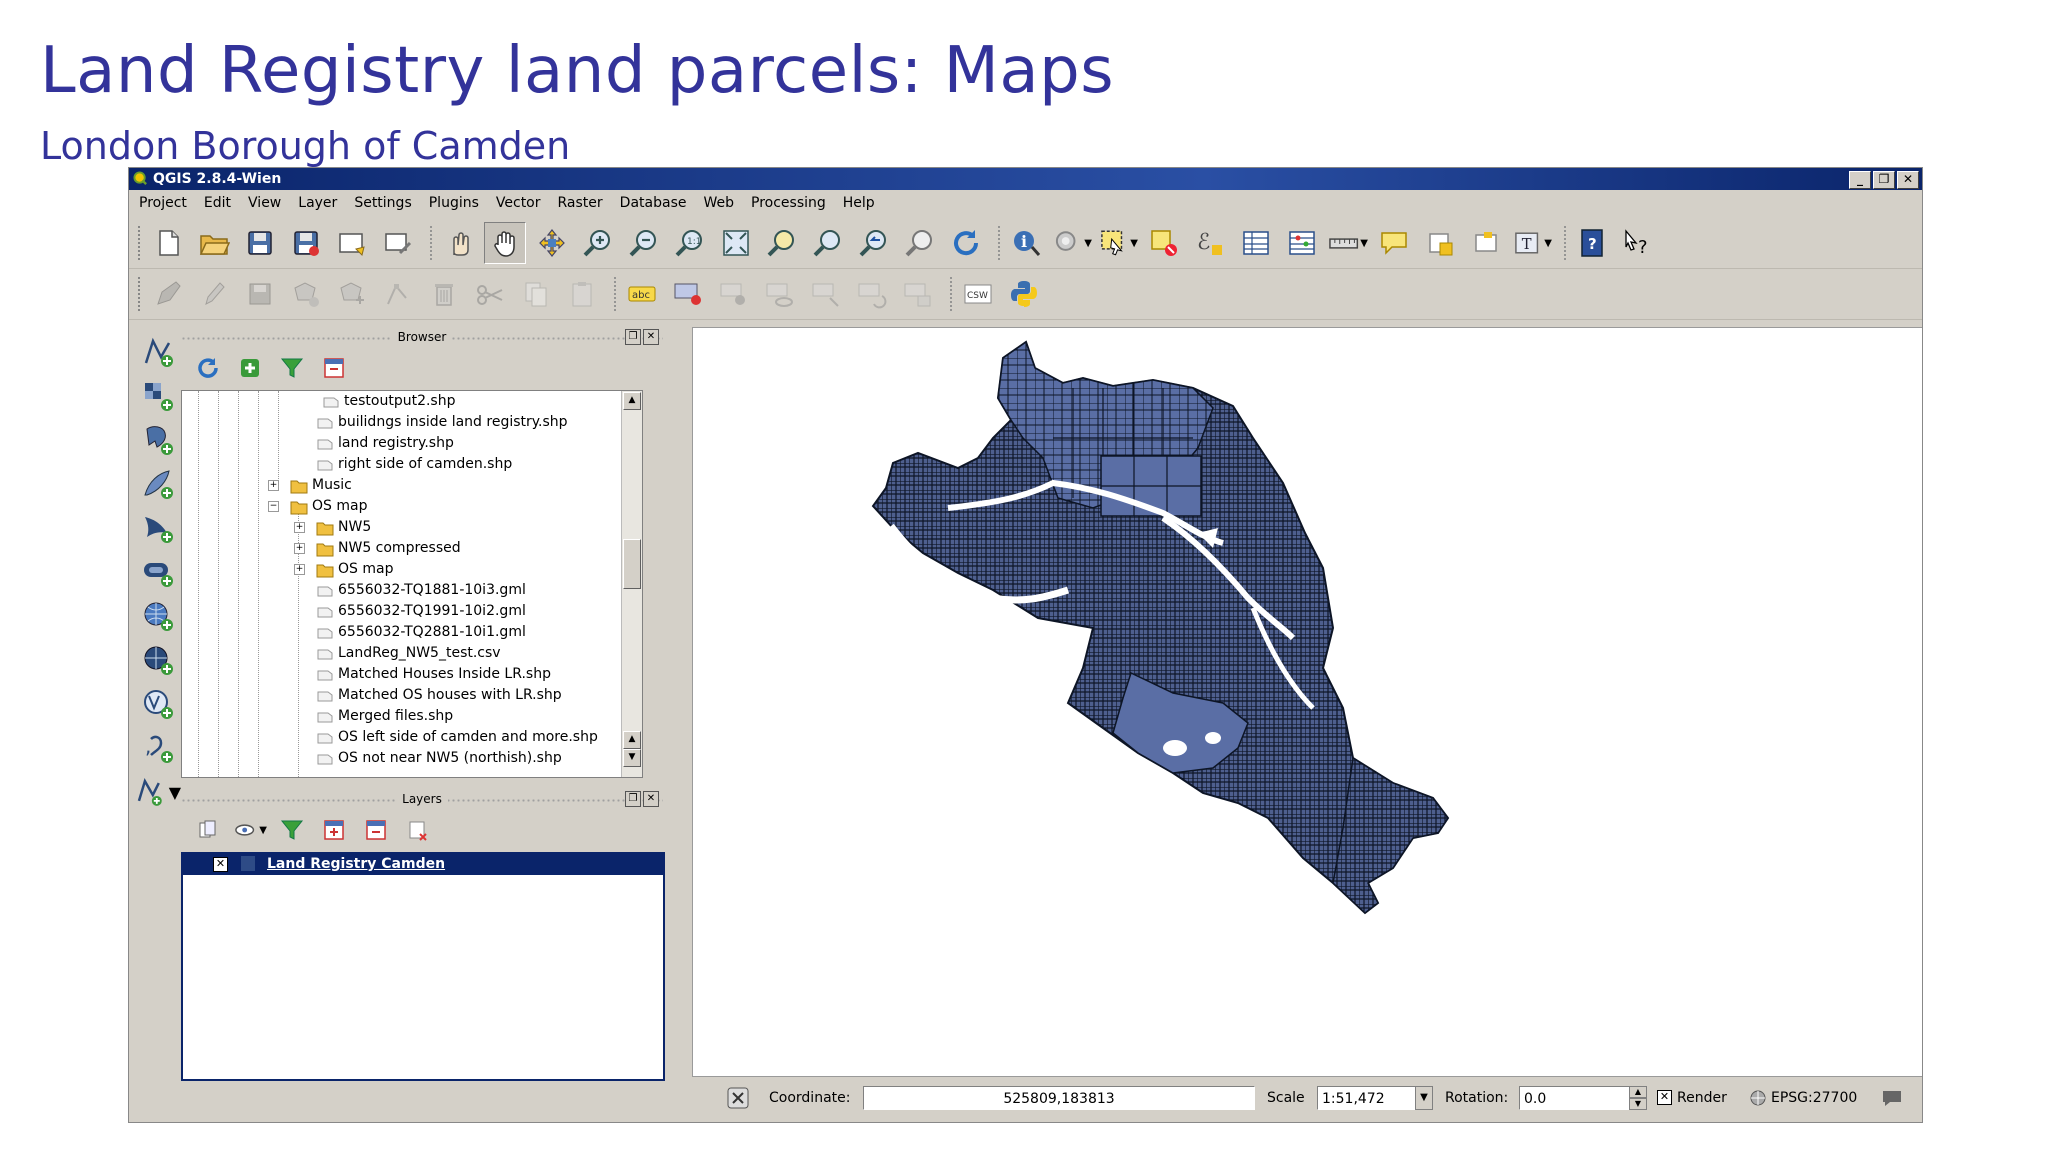 The width and height of the screenshot is (2048, 1152). Describe the element at coordinates (321, 485) in the screenshot. I see `tree-item-folder: Music` at that location.